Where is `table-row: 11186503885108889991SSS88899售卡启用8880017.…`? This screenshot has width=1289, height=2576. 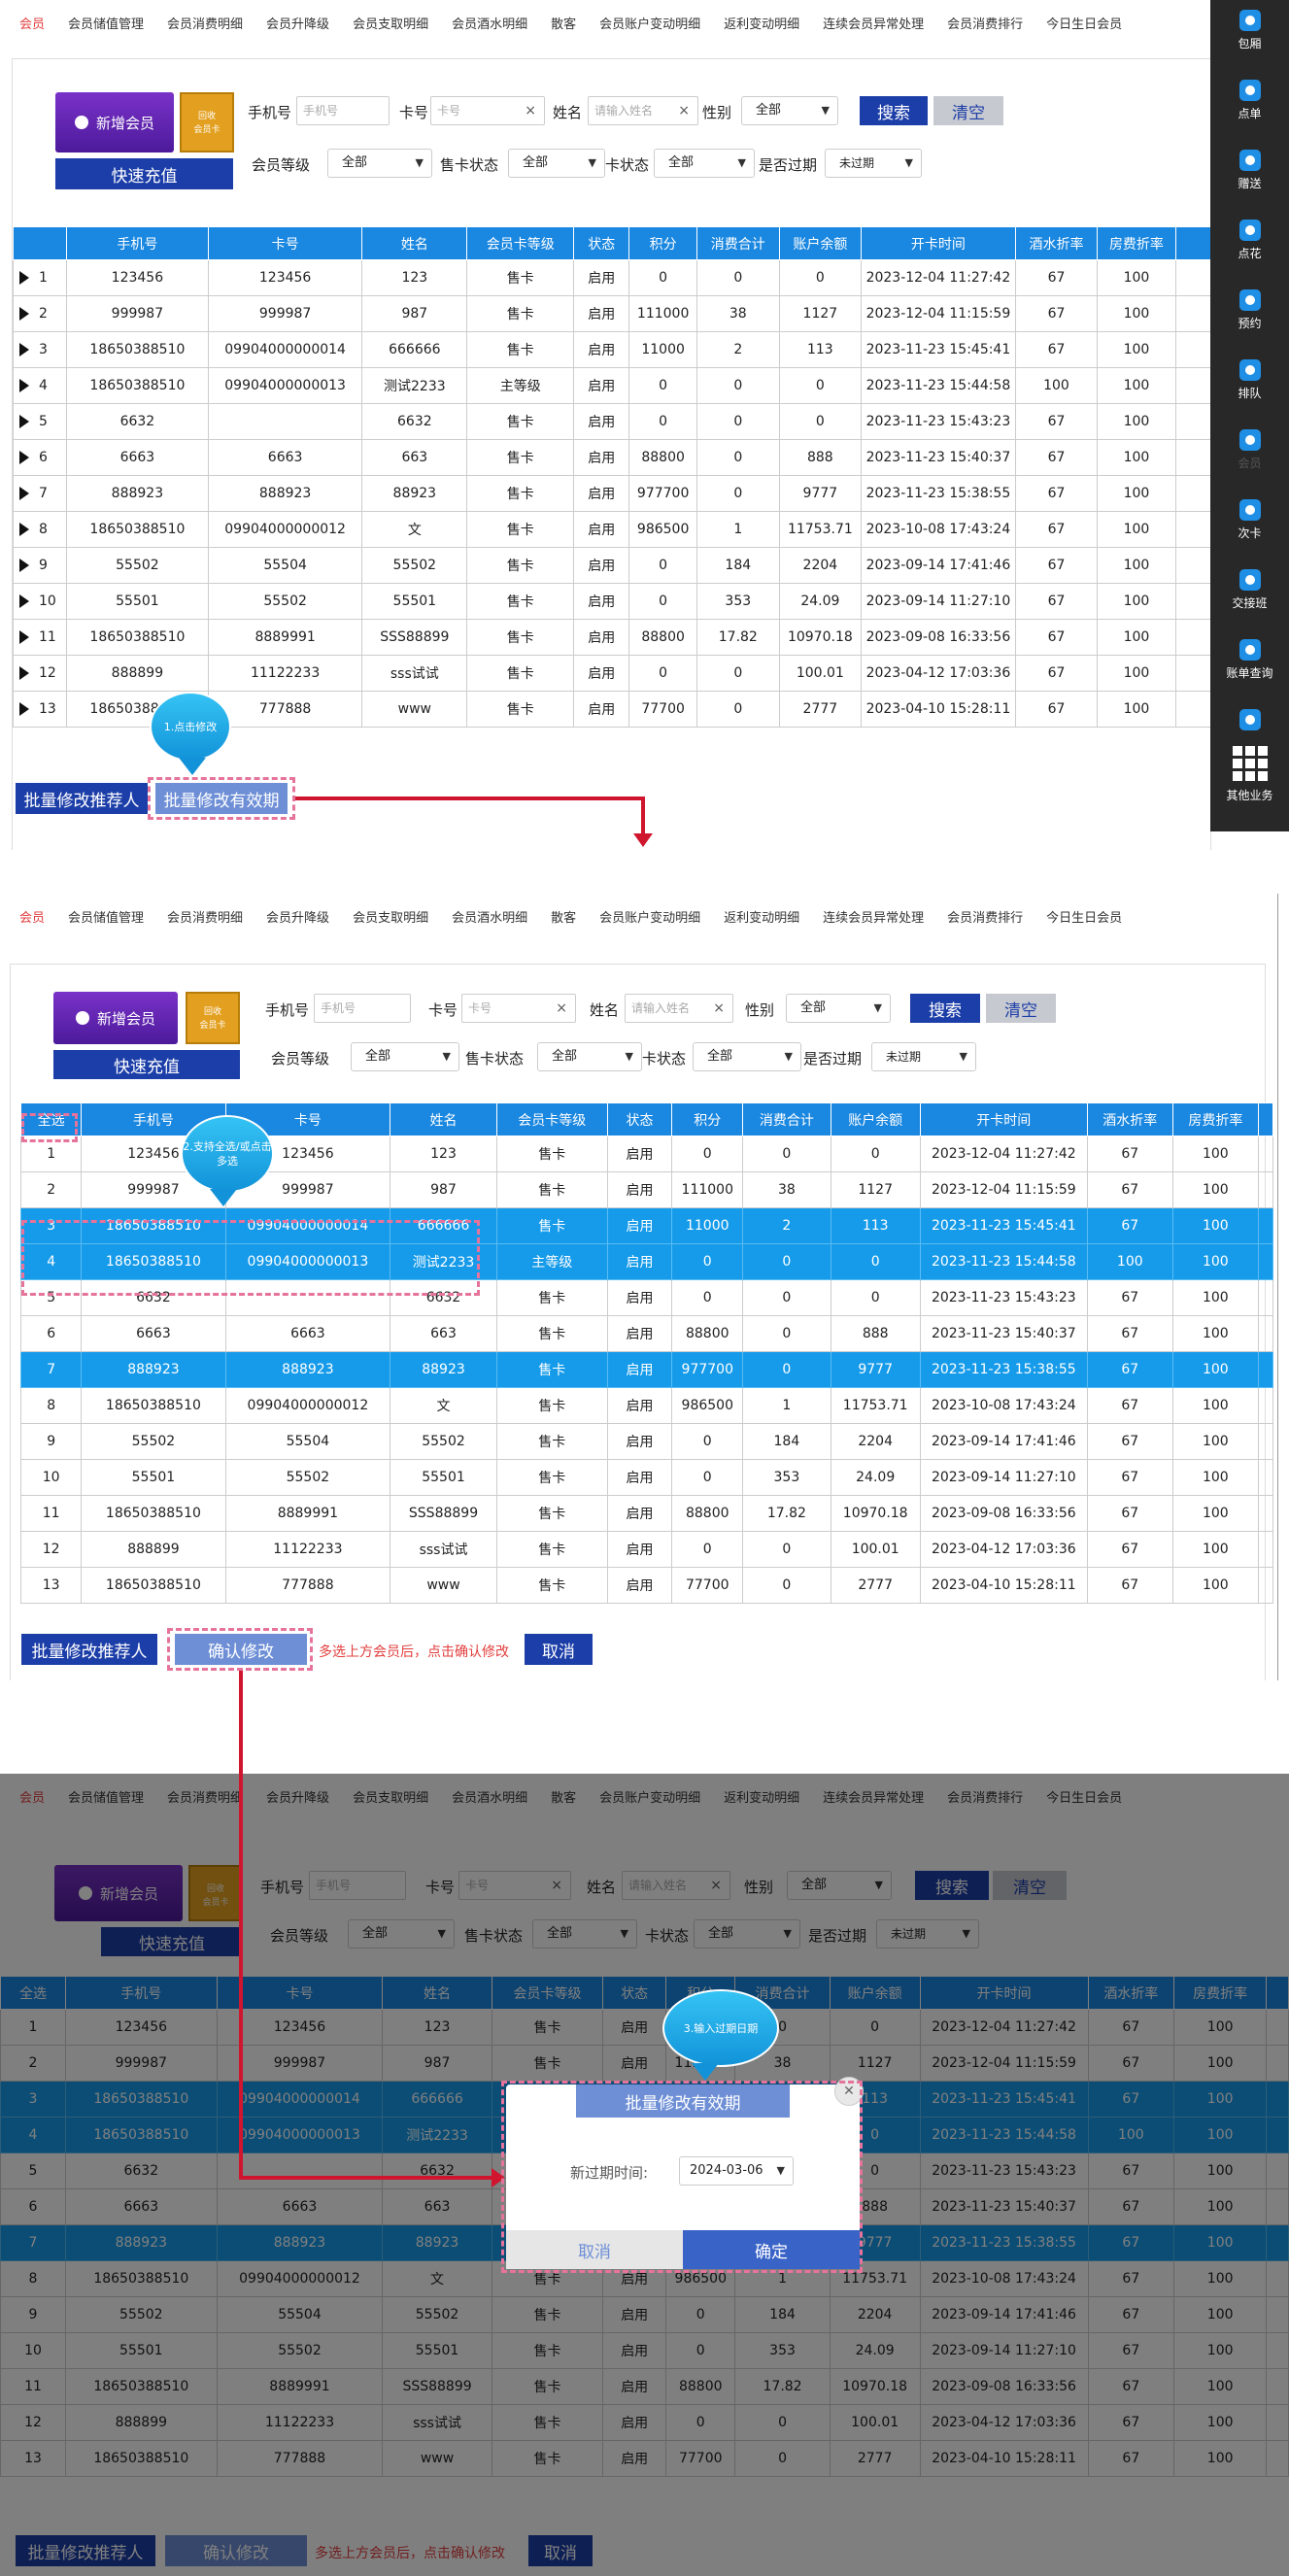
table-row: 11186503885108889991SSS88899售卡启用8880017.… is located at coordinates (646, 1513).